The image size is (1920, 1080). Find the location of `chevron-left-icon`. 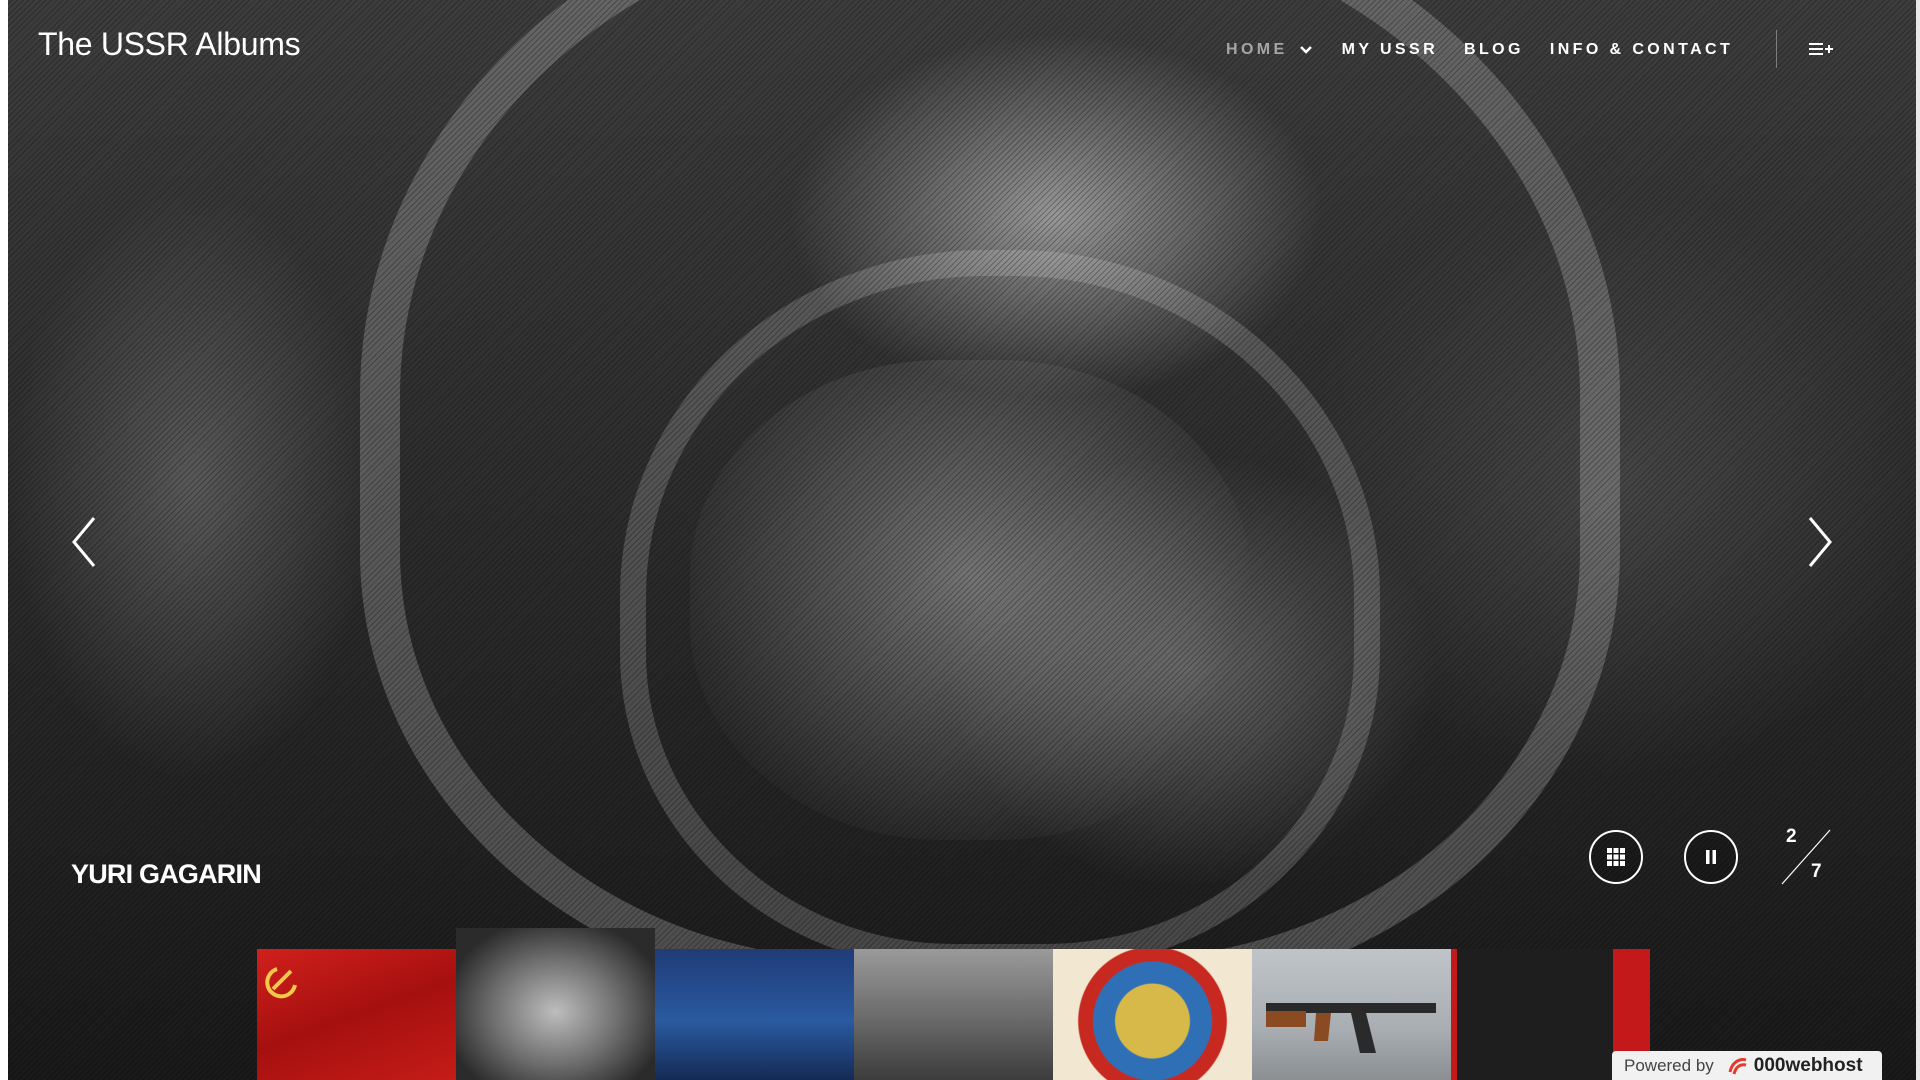

chevron-left-icon is located at coordinates (84, 542).